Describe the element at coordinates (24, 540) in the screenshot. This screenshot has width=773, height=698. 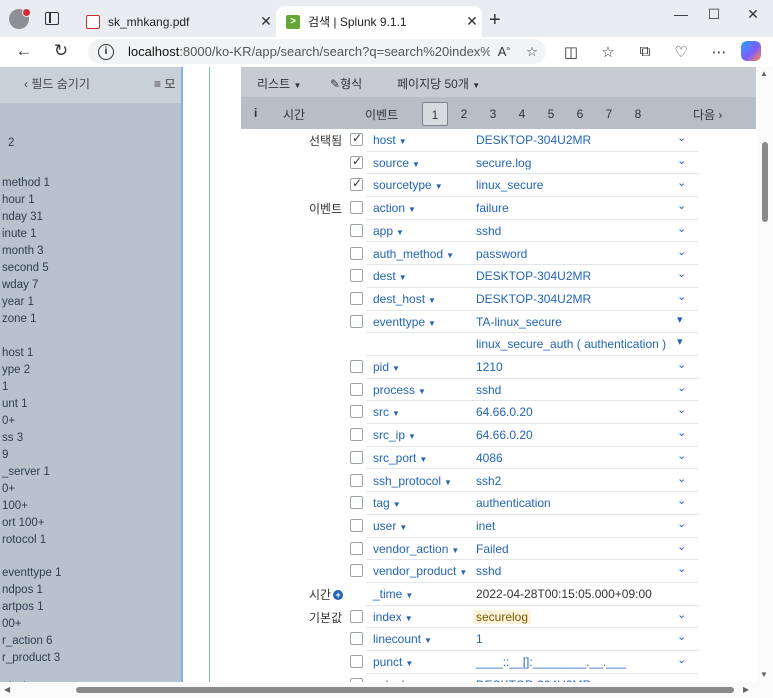
I see `sidebar-field-item: rotocol 1` at that location.